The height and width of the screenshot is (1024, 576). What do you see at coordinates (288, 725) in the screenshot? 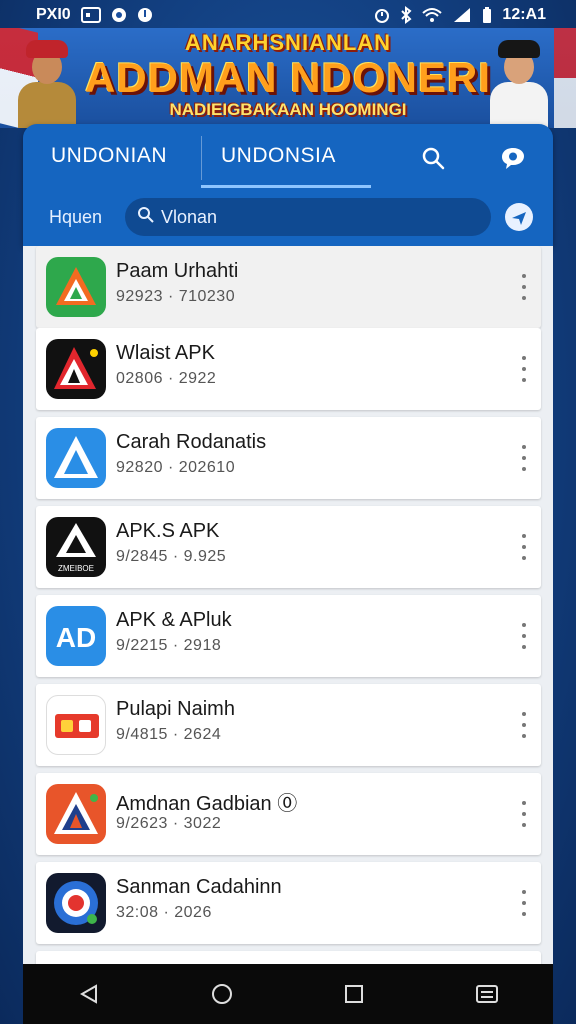
I see `list-item: Pulapi Naimh 9/4815 · 2624` at bounding box center [288, 725].